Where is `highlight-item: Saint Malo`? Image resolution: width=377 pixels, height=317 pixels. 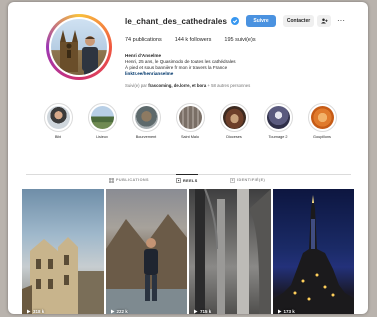
highlight-item: Saint Malo is located at coordinates (190, 121).